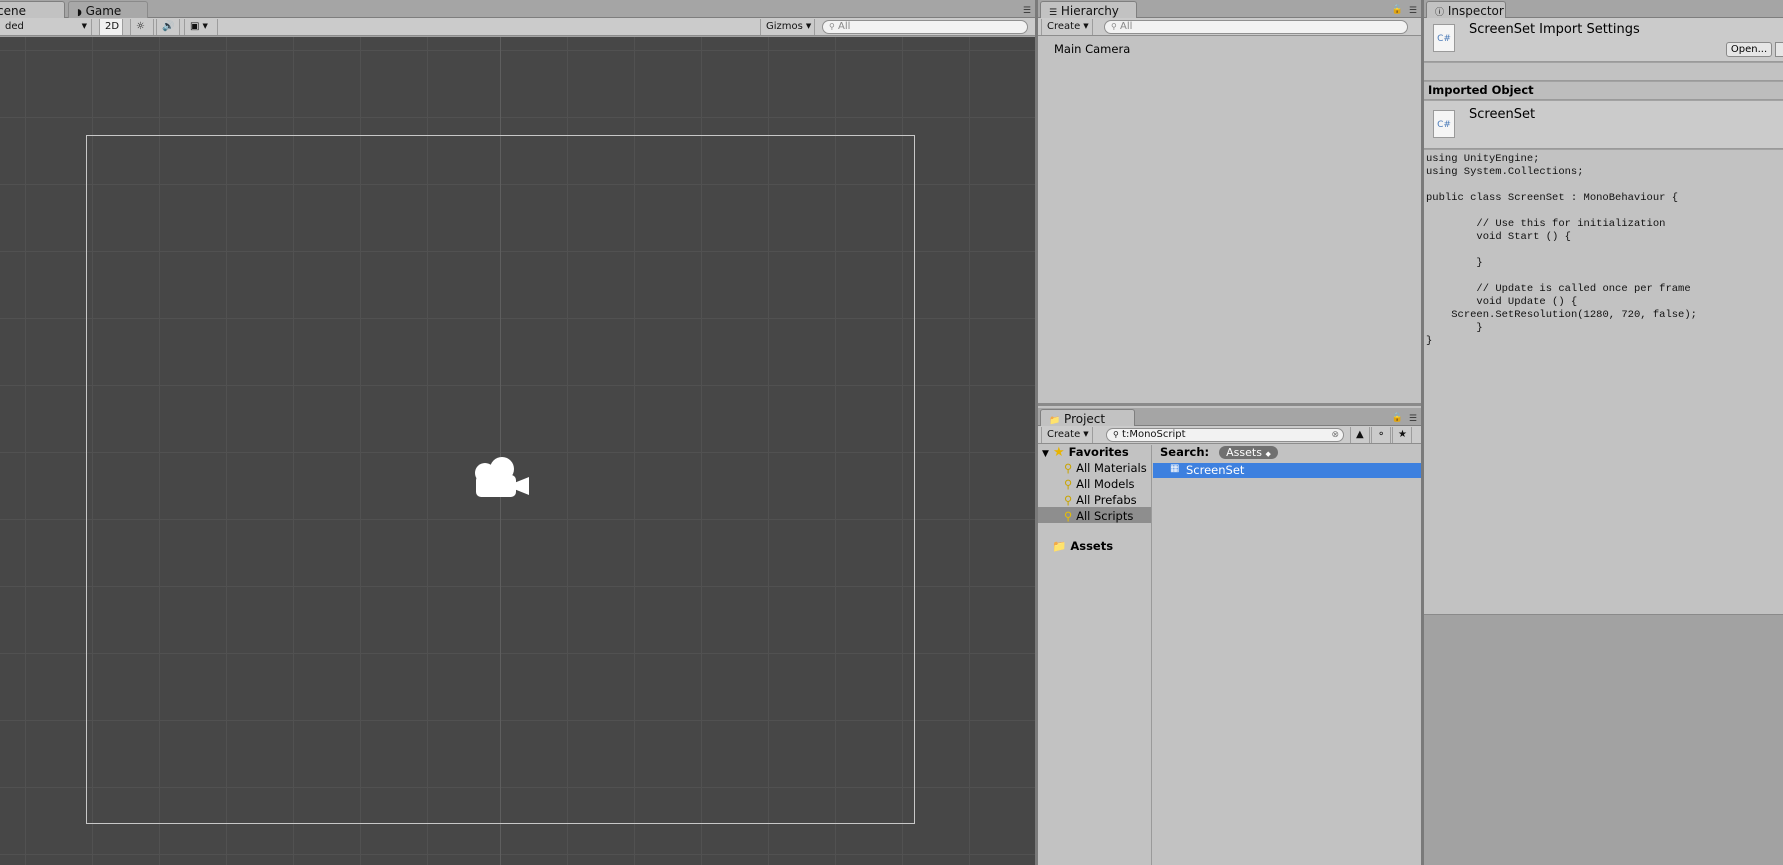  What do you see at coordinates (1225, 435) in the screenshot?
I see `project-search-input: ⚲ t:MonoScript ⊗` at bounding box center [1225, 435].